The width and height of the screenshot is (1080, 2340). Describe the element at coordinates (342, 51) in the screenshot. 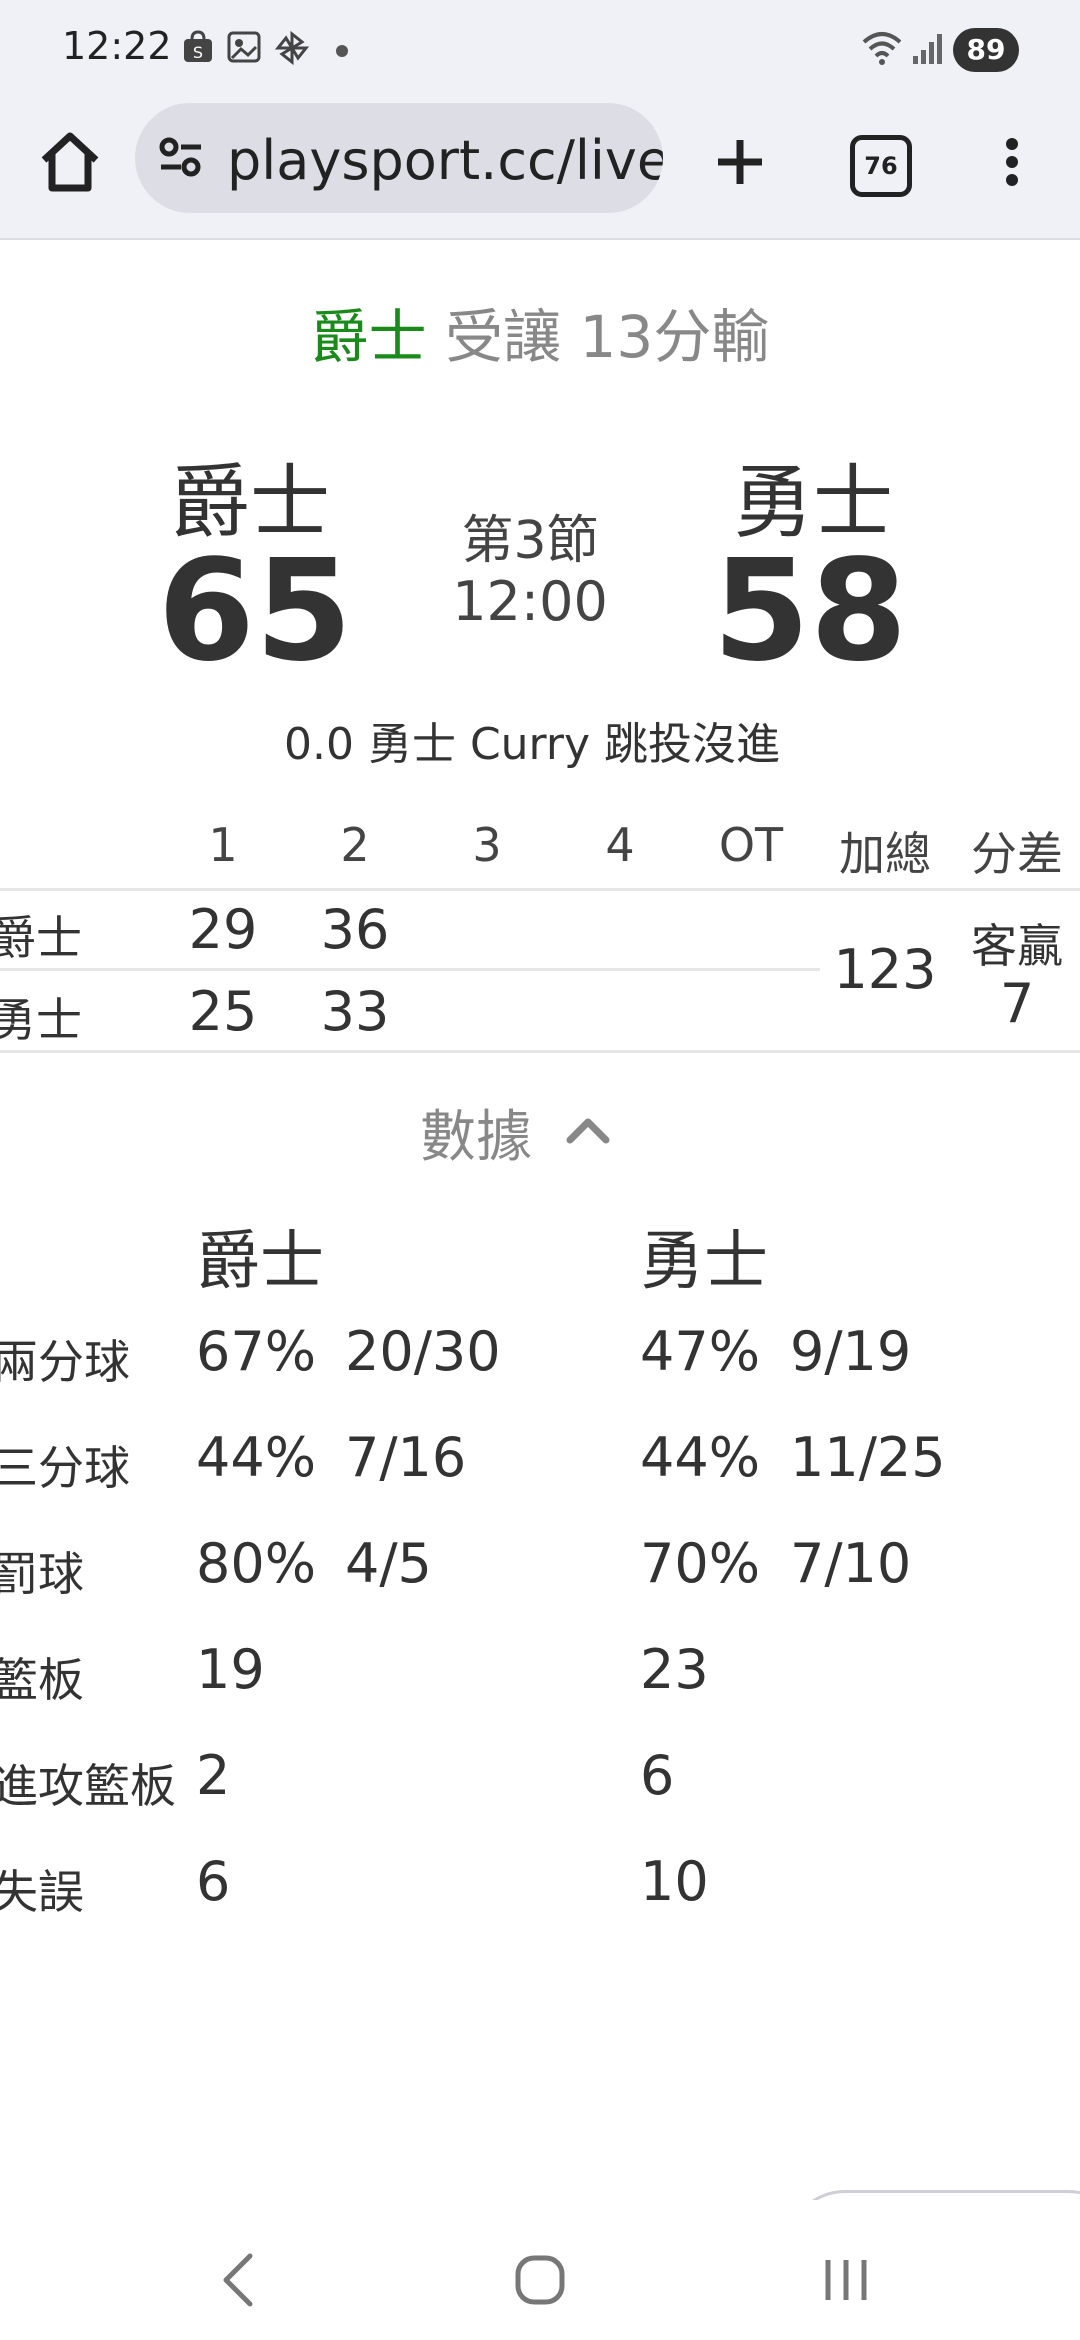

I see `notification-dot-icon` at that location.